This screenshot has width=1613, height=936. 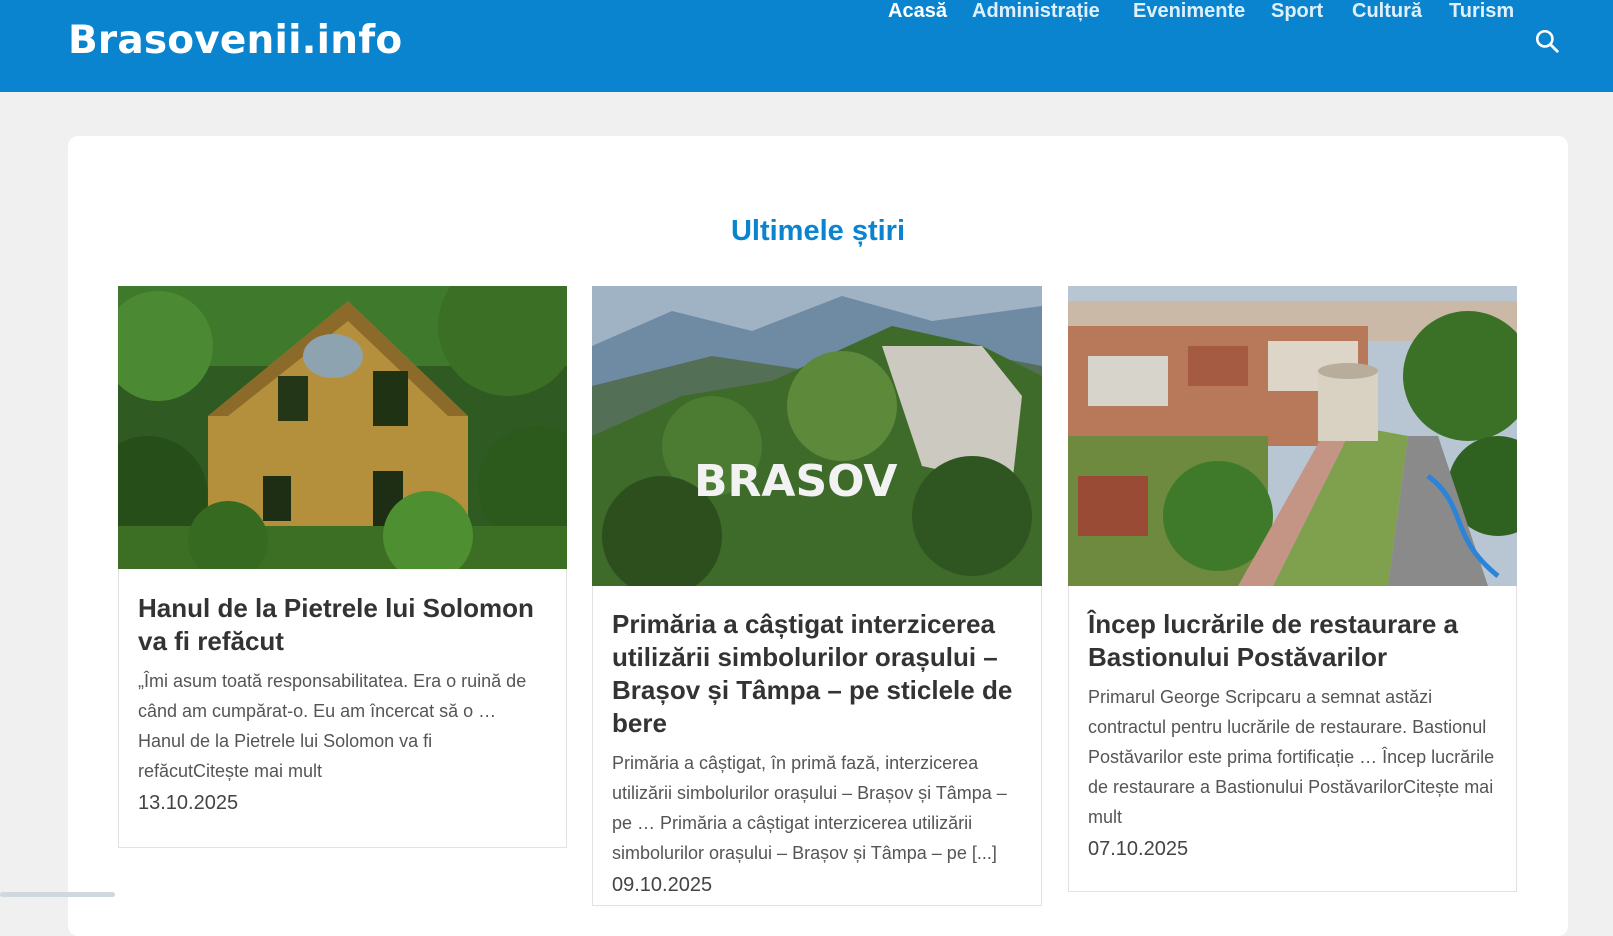 I want to click on card-2-image: BRASOV, so click(x=817, y=436).